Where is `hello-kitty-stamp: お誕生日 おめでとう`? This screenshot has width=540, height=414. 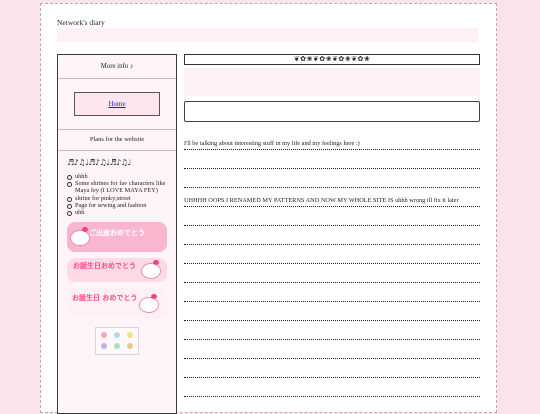
hello-kitty-stamp: お誕生日 おめでとう is located at coordinates (117, 303).